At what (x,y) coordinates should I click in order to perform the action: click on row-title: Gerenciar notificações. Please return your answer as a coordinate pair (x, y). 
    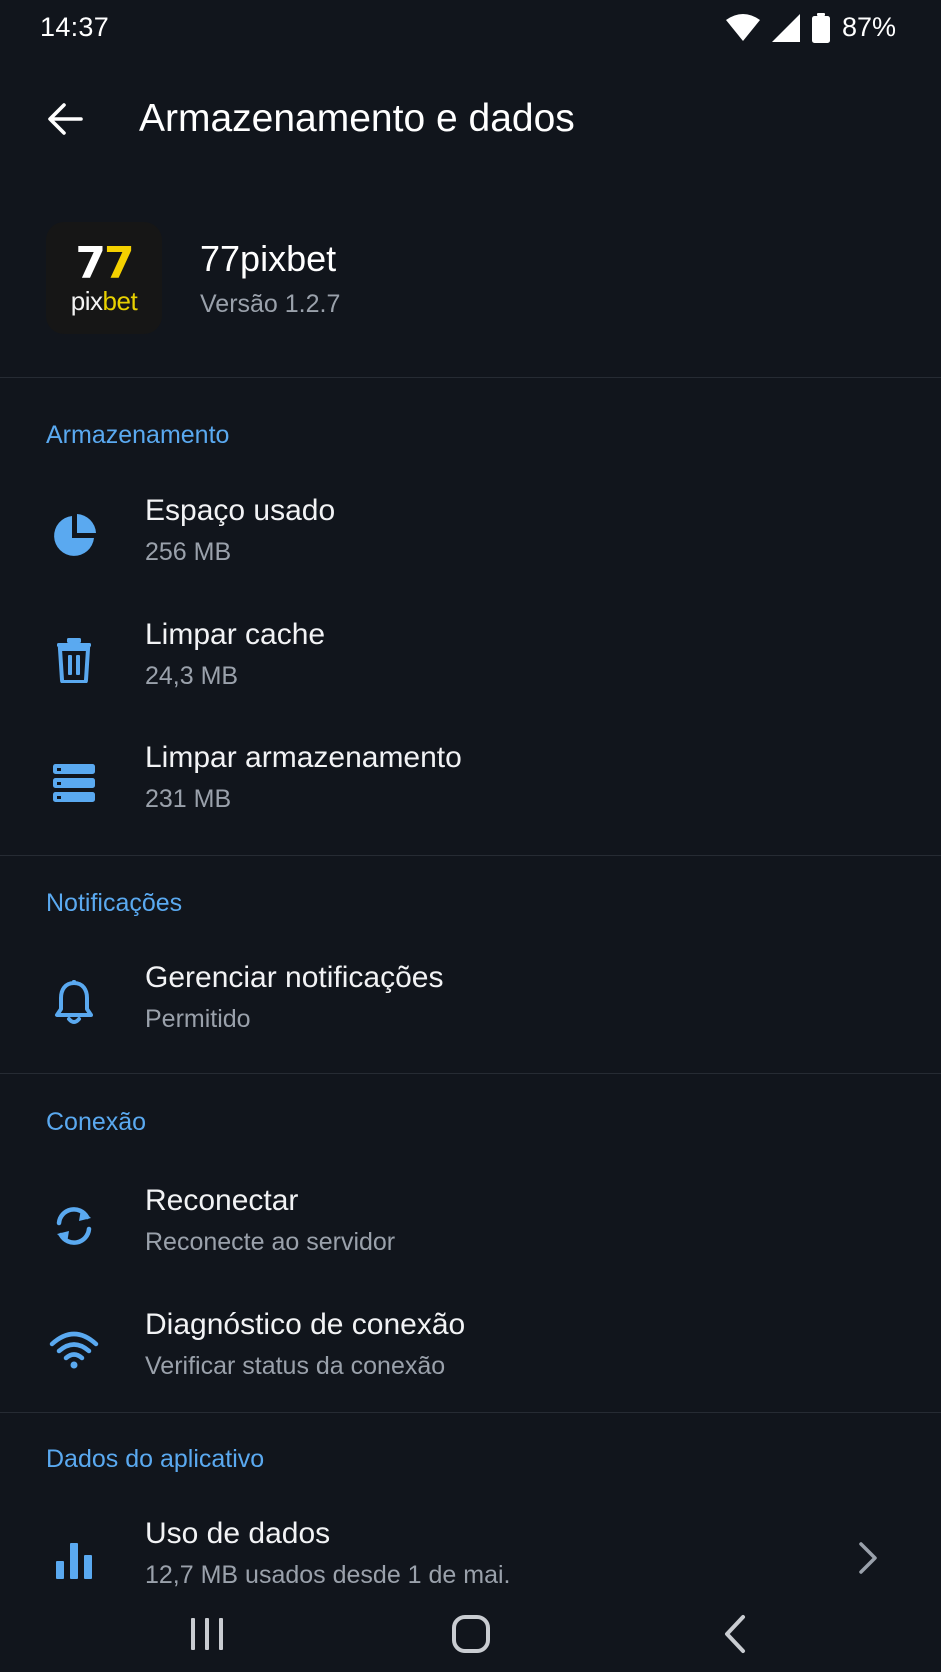
    Looking at the image, I should click on (294, 977).